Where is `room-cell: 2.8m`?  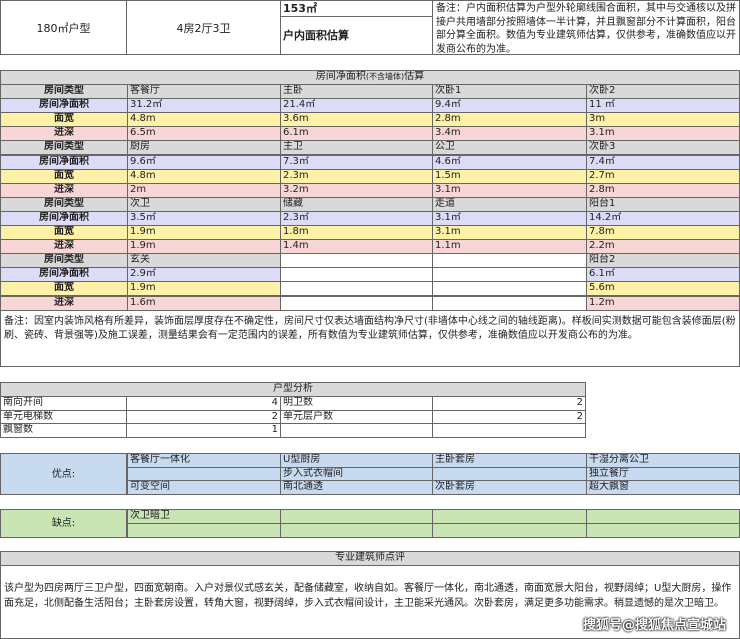 room-cell: 2.8m is located at coordinates (663, 190).